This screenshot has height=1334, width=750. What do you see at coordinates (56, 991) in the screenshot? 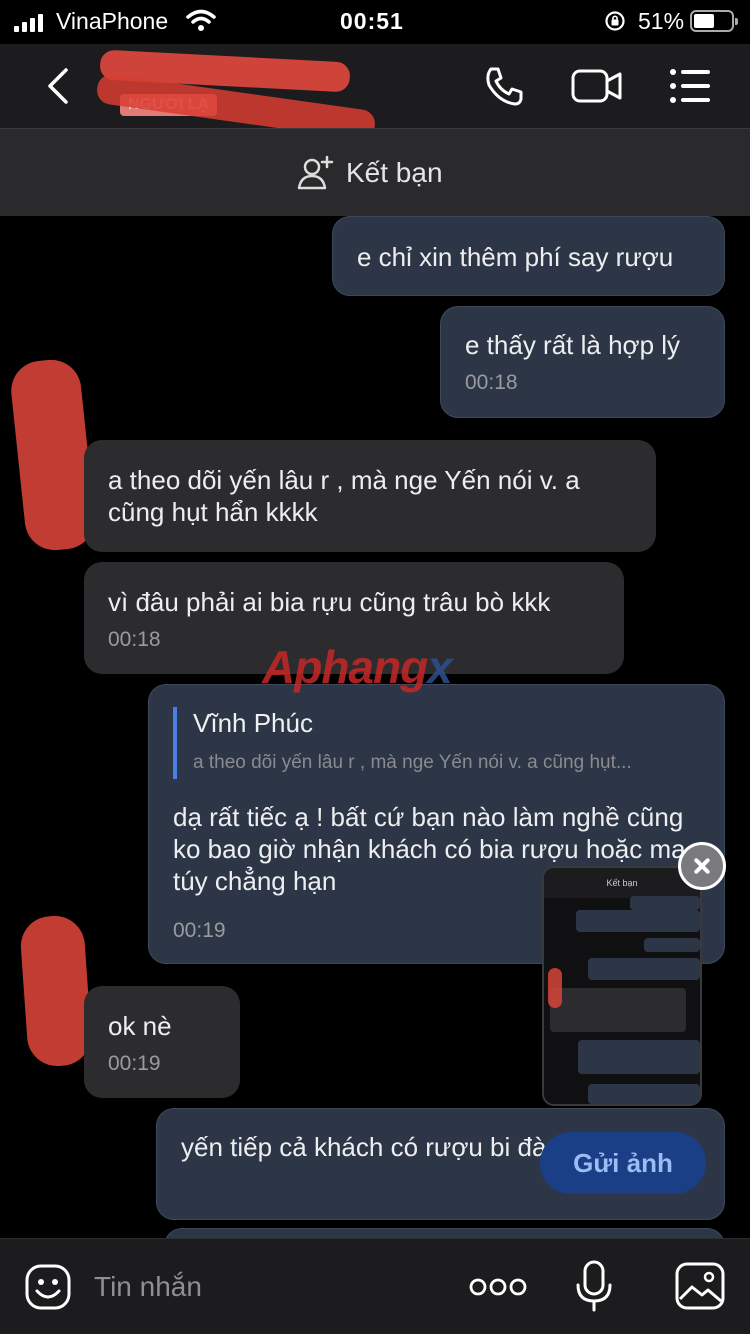
I see `redacted-avatar` at bounding box center [56, 991].